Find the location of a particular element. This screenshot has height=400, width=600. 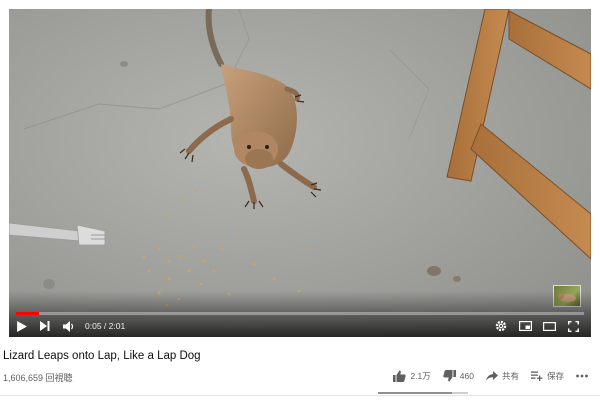

next-button is located at coordinates (45, 326).